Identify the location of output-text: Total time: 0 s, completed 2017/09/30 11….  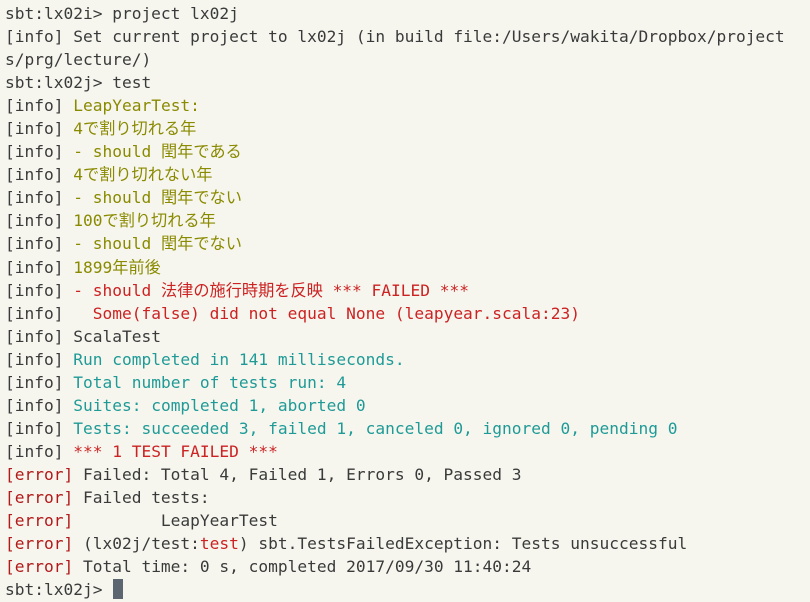
(307, 567).